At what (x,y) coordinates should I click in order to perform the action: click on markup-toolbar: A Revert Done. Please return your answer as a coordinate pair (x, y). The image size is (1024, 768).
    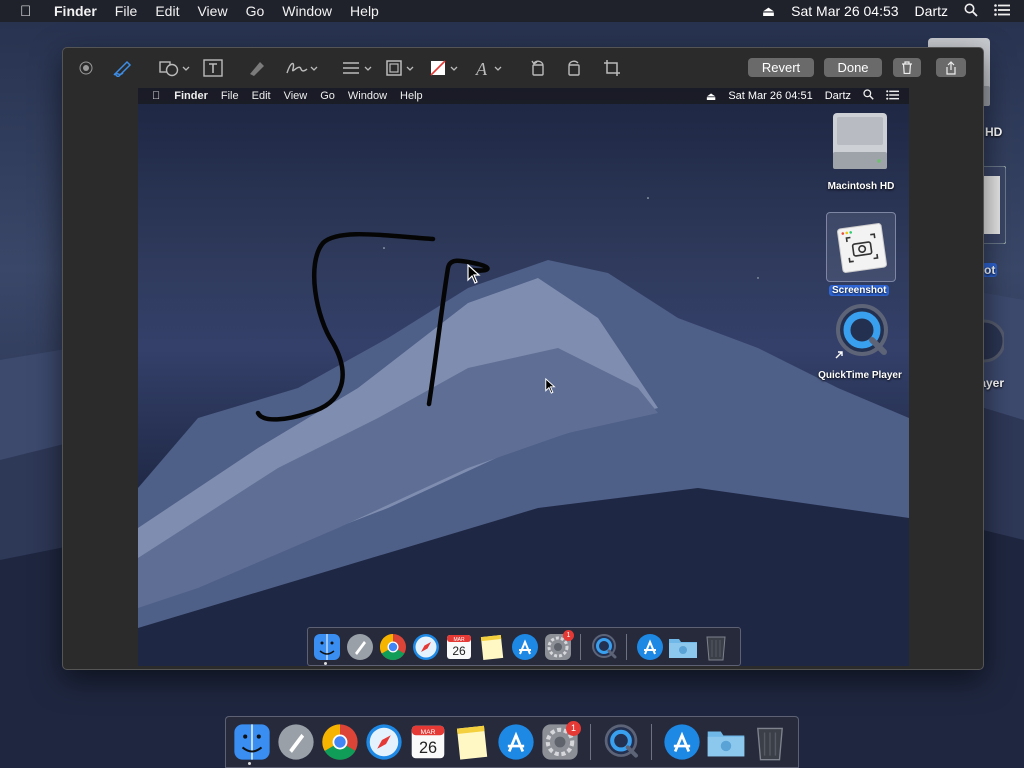
    Looking at the image, I should click on (523, 68).